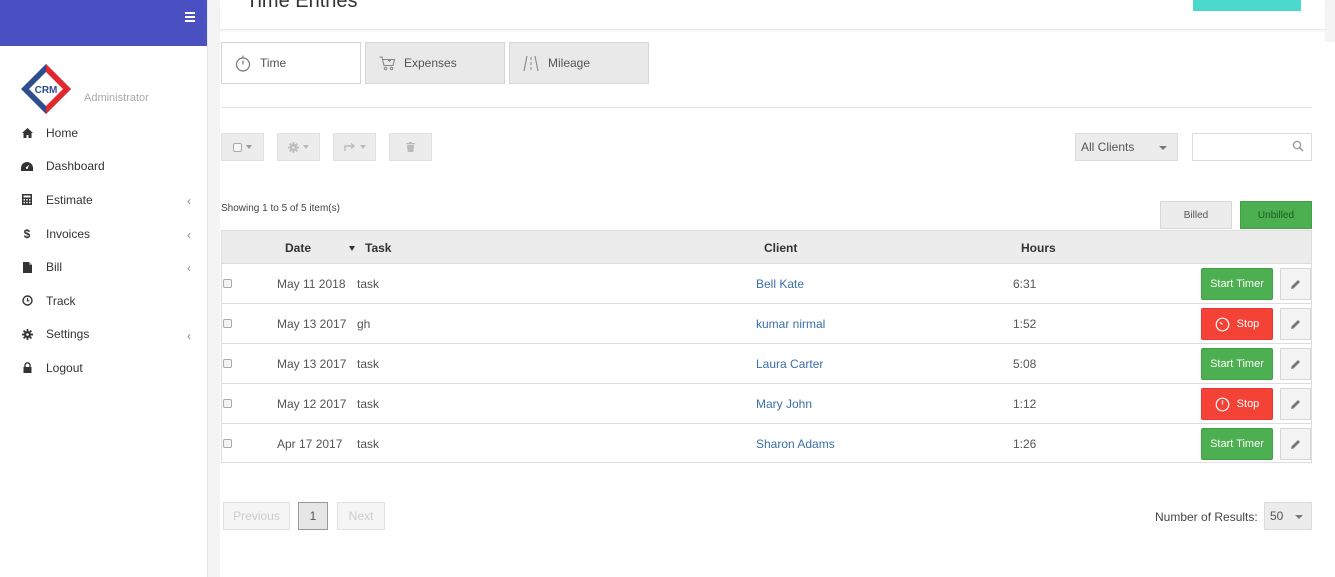 Image resolution: width=1335 pixels, height=577 pixels. What do you see at coordinates (291, 63) in the screenshot?
I see `tab-time: Time` at bounding box center [291, 63].